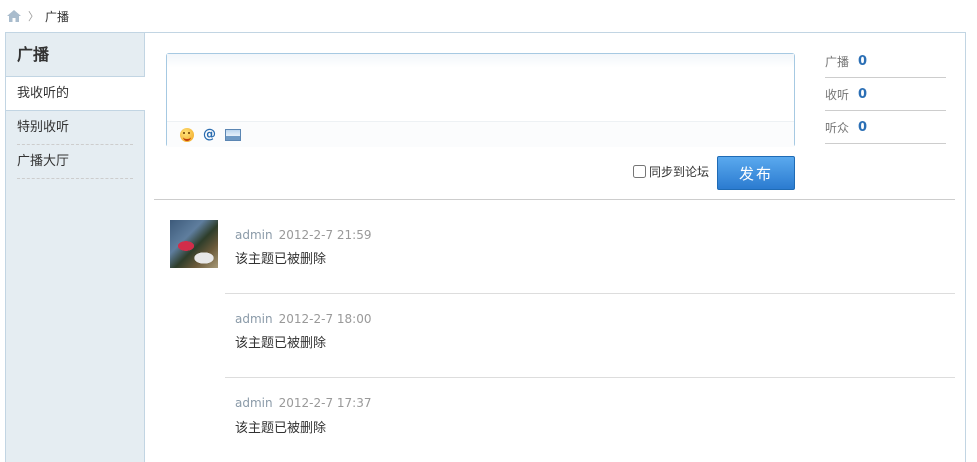 The width and height of the screenshot is (977, 462). I want to click on sidebar-item-broadcast-hall: 广播大厅, so click(75, 162).